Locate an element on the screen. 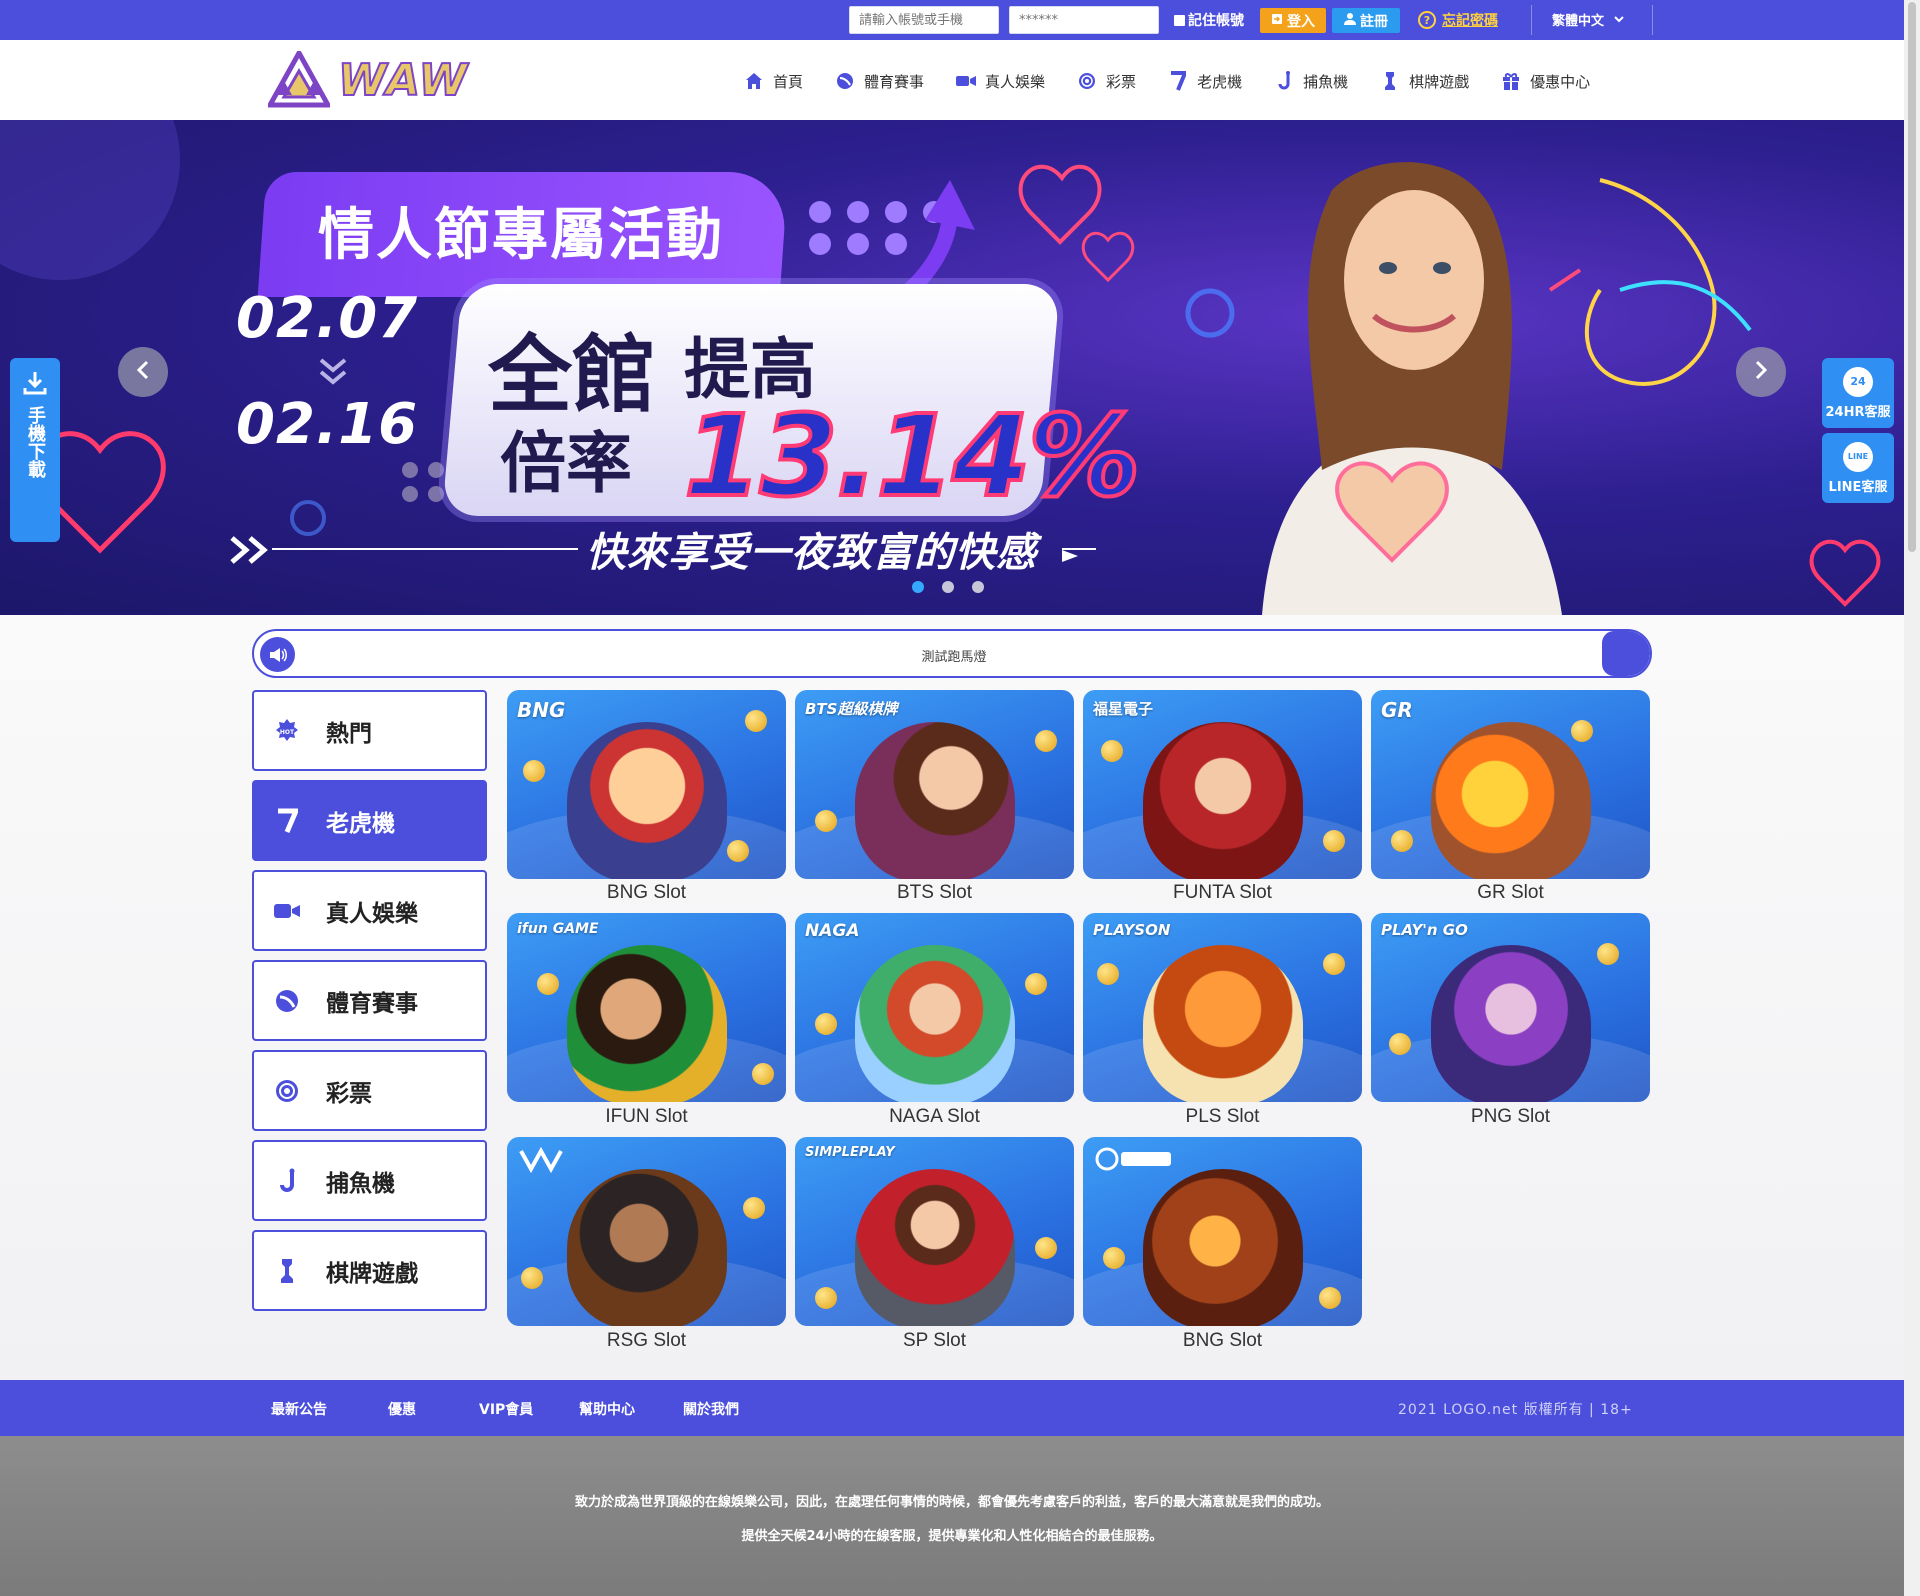  checkbox-icon is located at coordinates (1179, 20).